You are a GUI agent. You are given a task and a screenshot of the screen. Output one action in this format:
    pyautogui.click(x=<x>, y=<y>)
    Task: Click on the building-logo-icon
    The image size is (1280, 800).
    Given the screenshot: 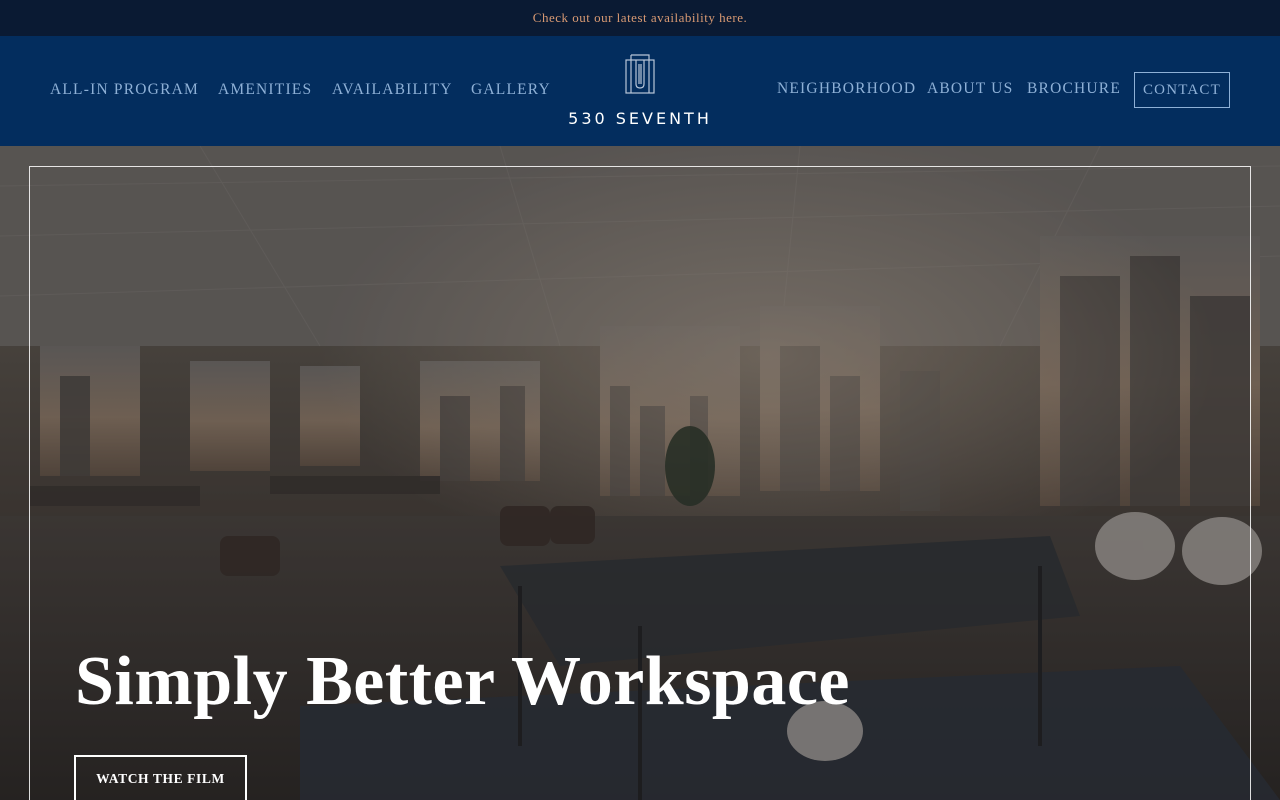 What is the action you would take?
    pyautogui.click(x=640, y=74)
    